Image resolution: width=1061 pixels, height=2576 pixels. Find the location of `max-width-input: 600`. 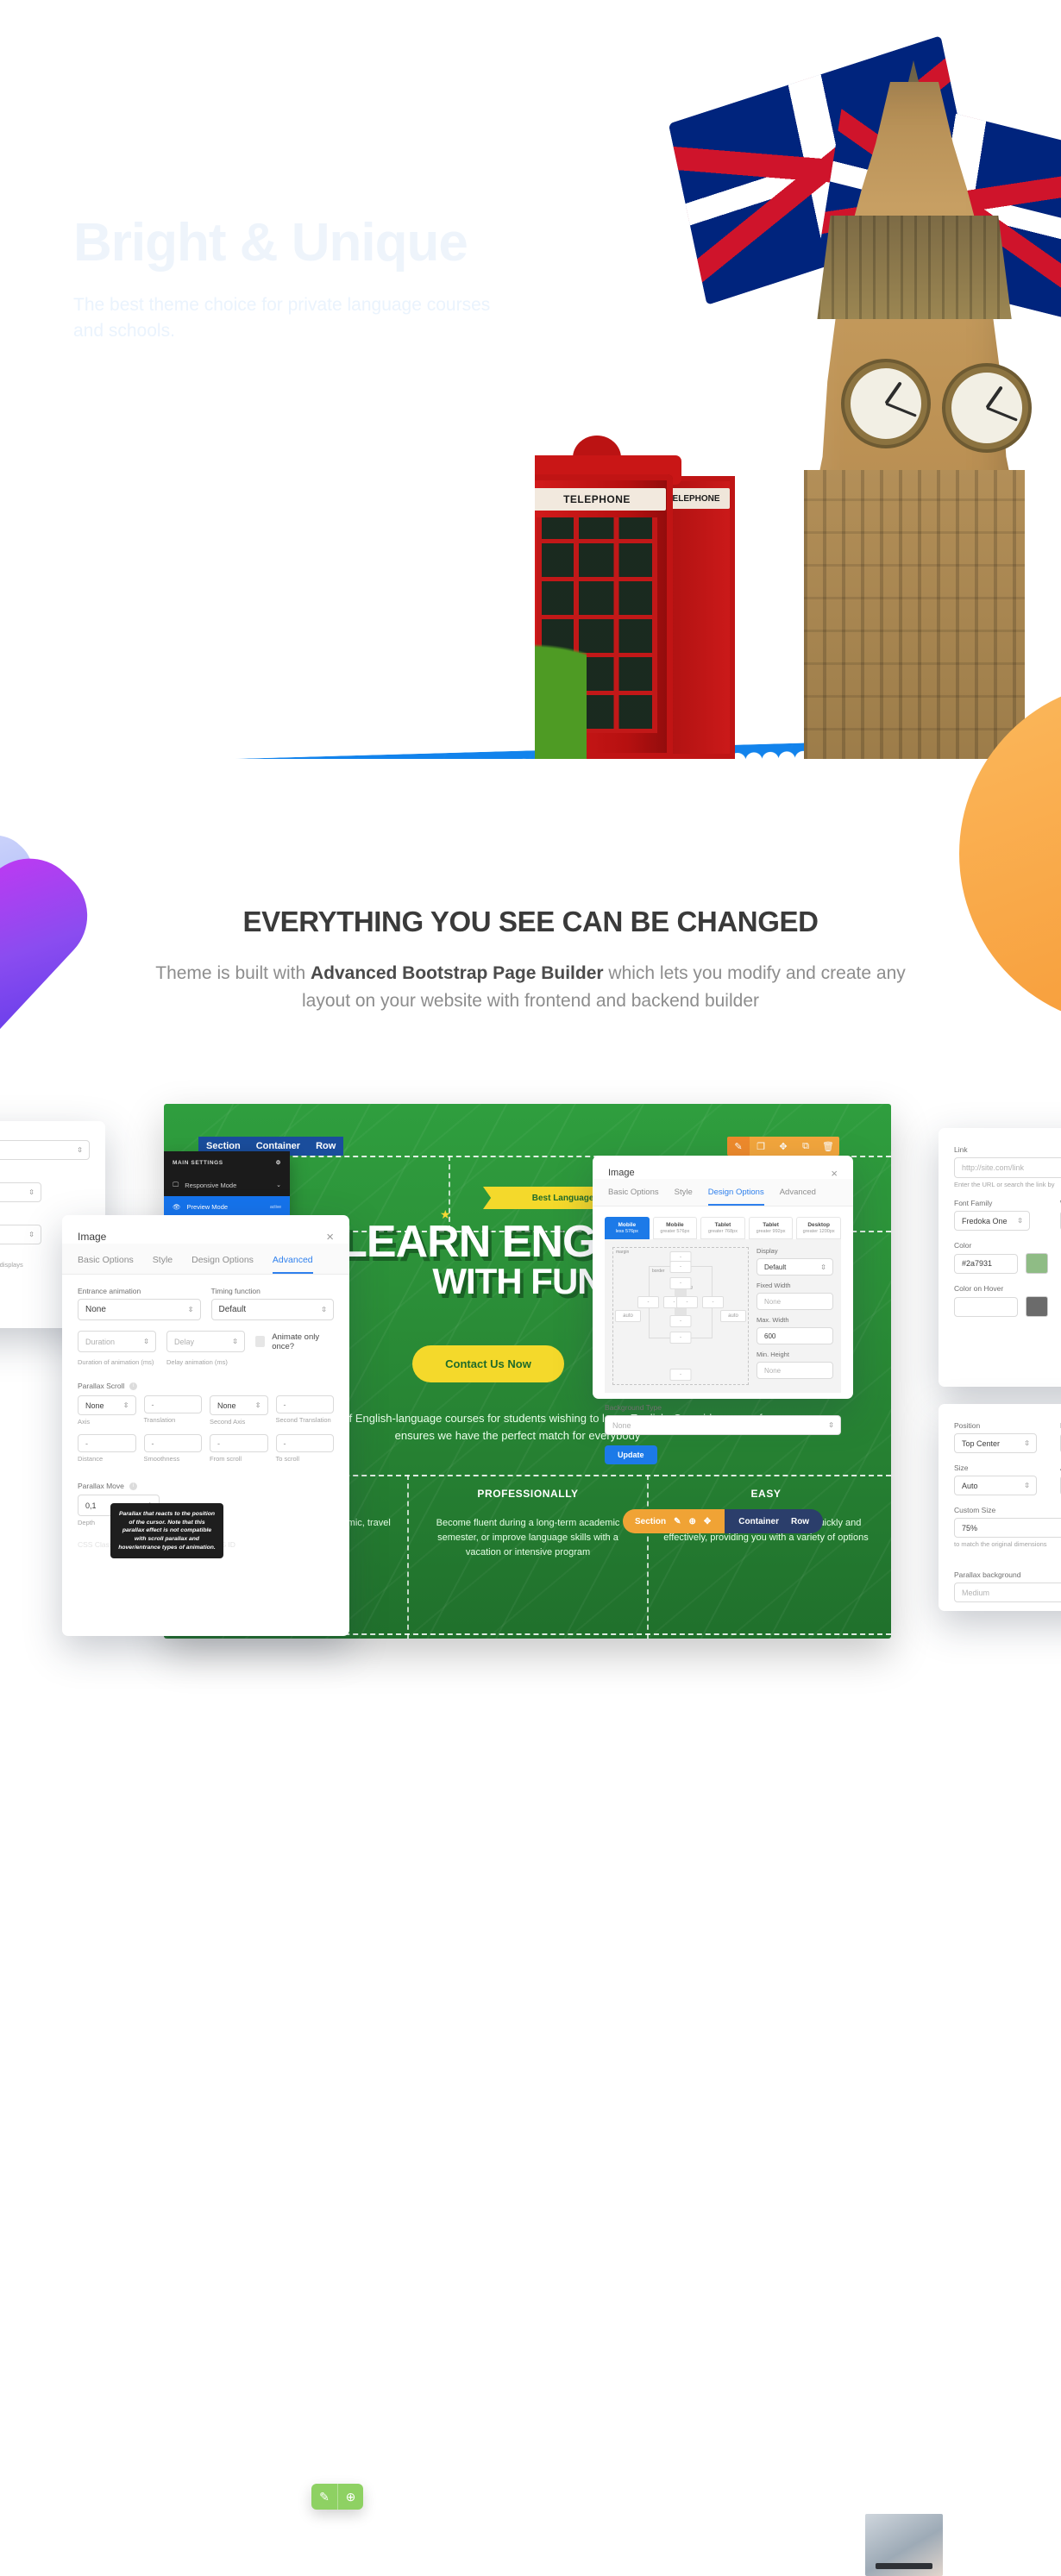

max-width-input: 600 is located at coordinates (795, 1335).